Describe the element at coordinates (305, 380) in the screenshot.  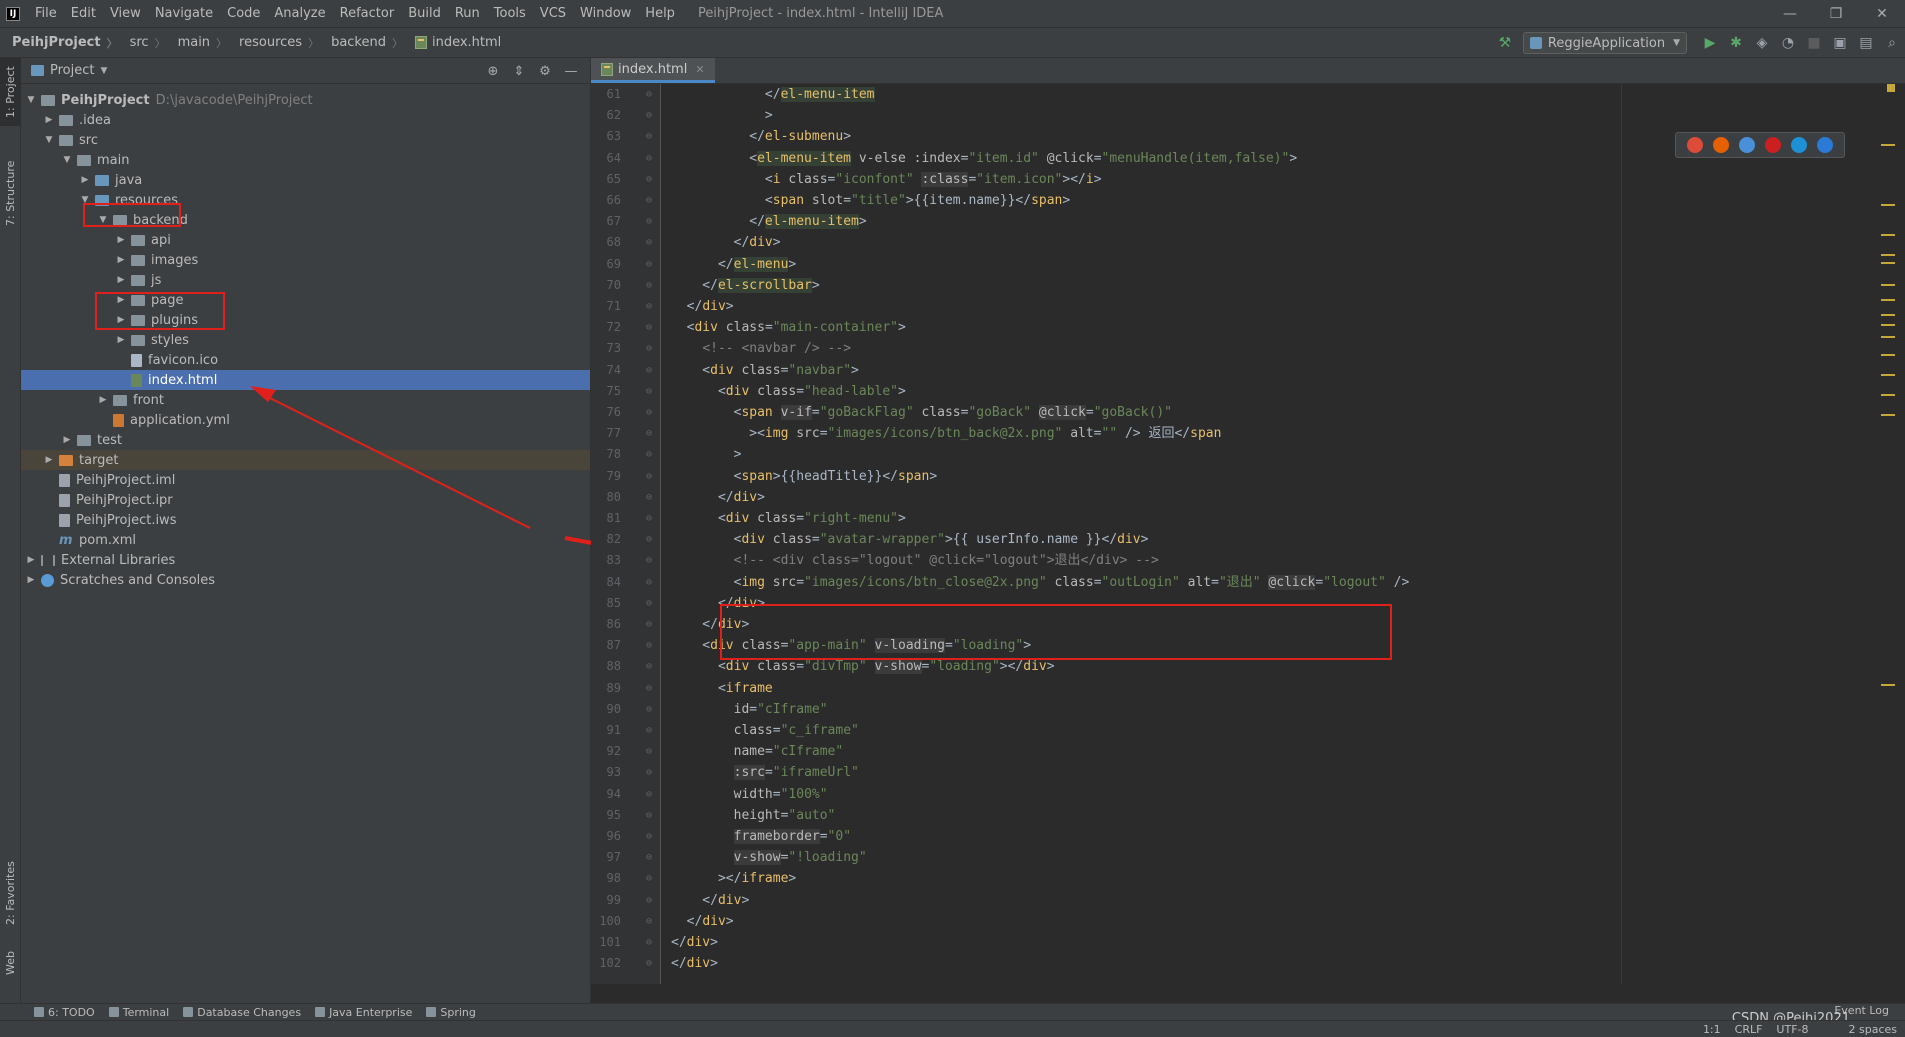
I see `tree-item: index.html` at that location.